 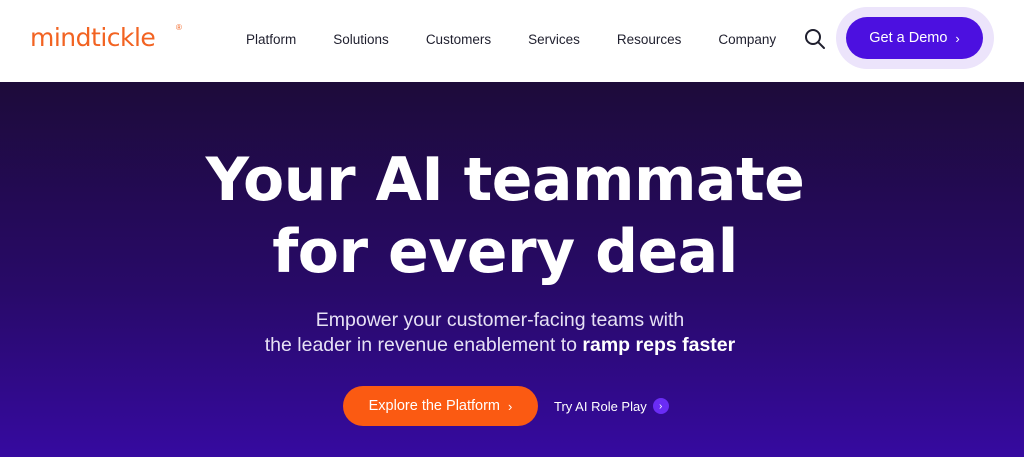 I want to click on chevron-circle-icon: ›, so click(x=660, y=406).